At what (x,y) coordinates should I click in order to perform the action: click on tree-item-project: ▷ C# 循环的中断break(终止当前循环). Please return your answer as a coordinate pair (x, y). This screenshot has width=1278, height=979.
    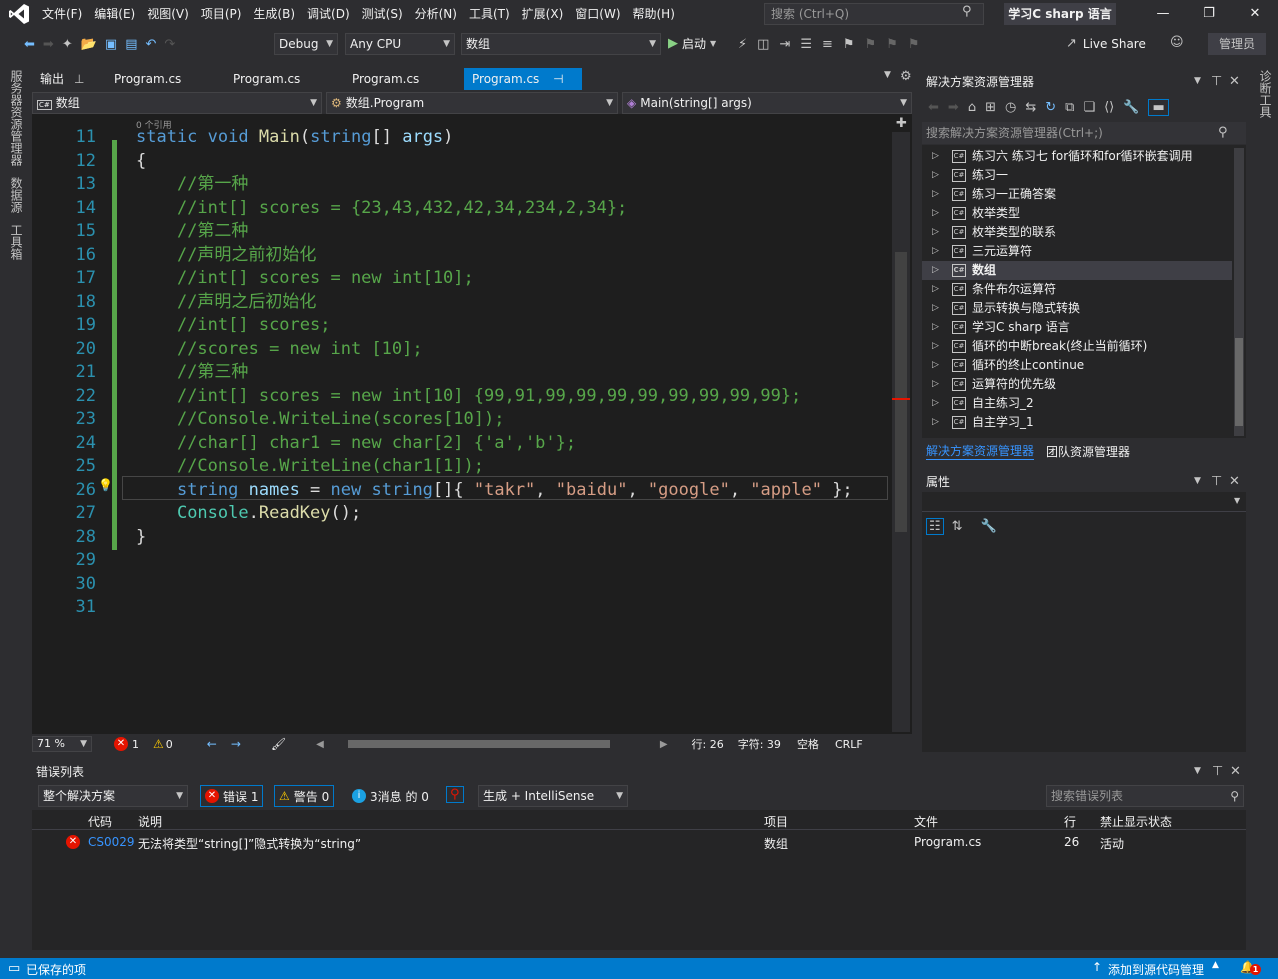
    Looking at the image, I should click on (1077, 346).